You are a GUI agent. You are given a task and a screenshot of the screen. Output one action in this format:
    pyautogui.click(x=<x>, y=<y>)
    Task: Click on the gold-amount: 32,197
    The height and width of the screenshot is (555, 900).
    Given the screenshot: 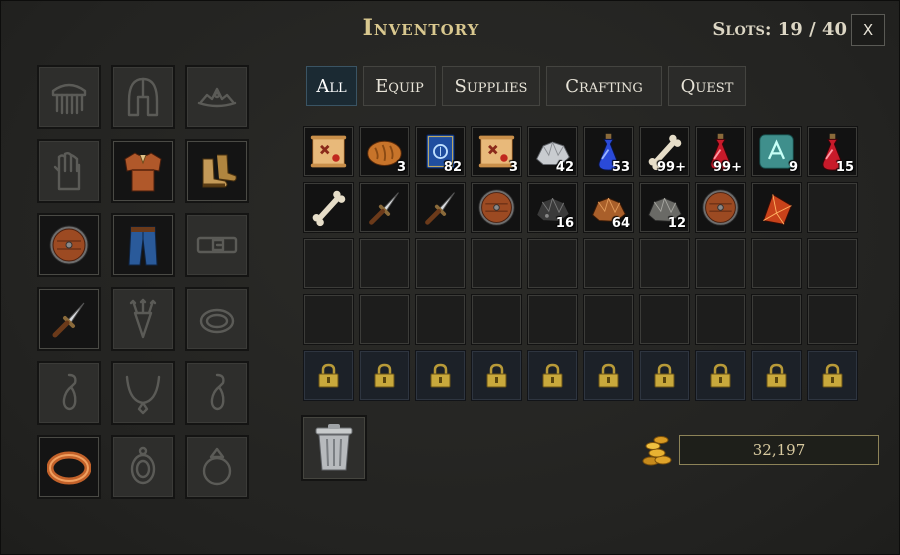 What is the action you would take?
    pyautogui.click(x=779, y=450)
    